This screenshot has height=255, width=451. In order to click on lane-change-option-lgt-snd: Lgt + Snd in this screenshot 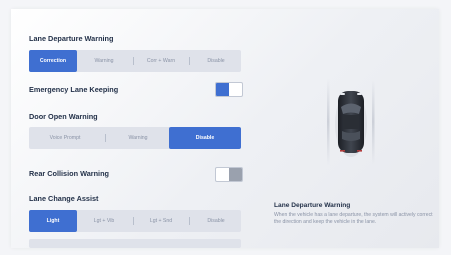, I will do `click(161, 221)`.